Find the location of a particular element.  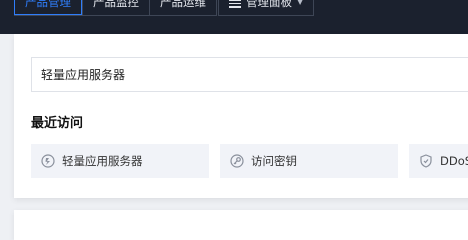

product-nav-tabs: 产品管理 产品监控 产品运维 is located at coordinates (115, 8).